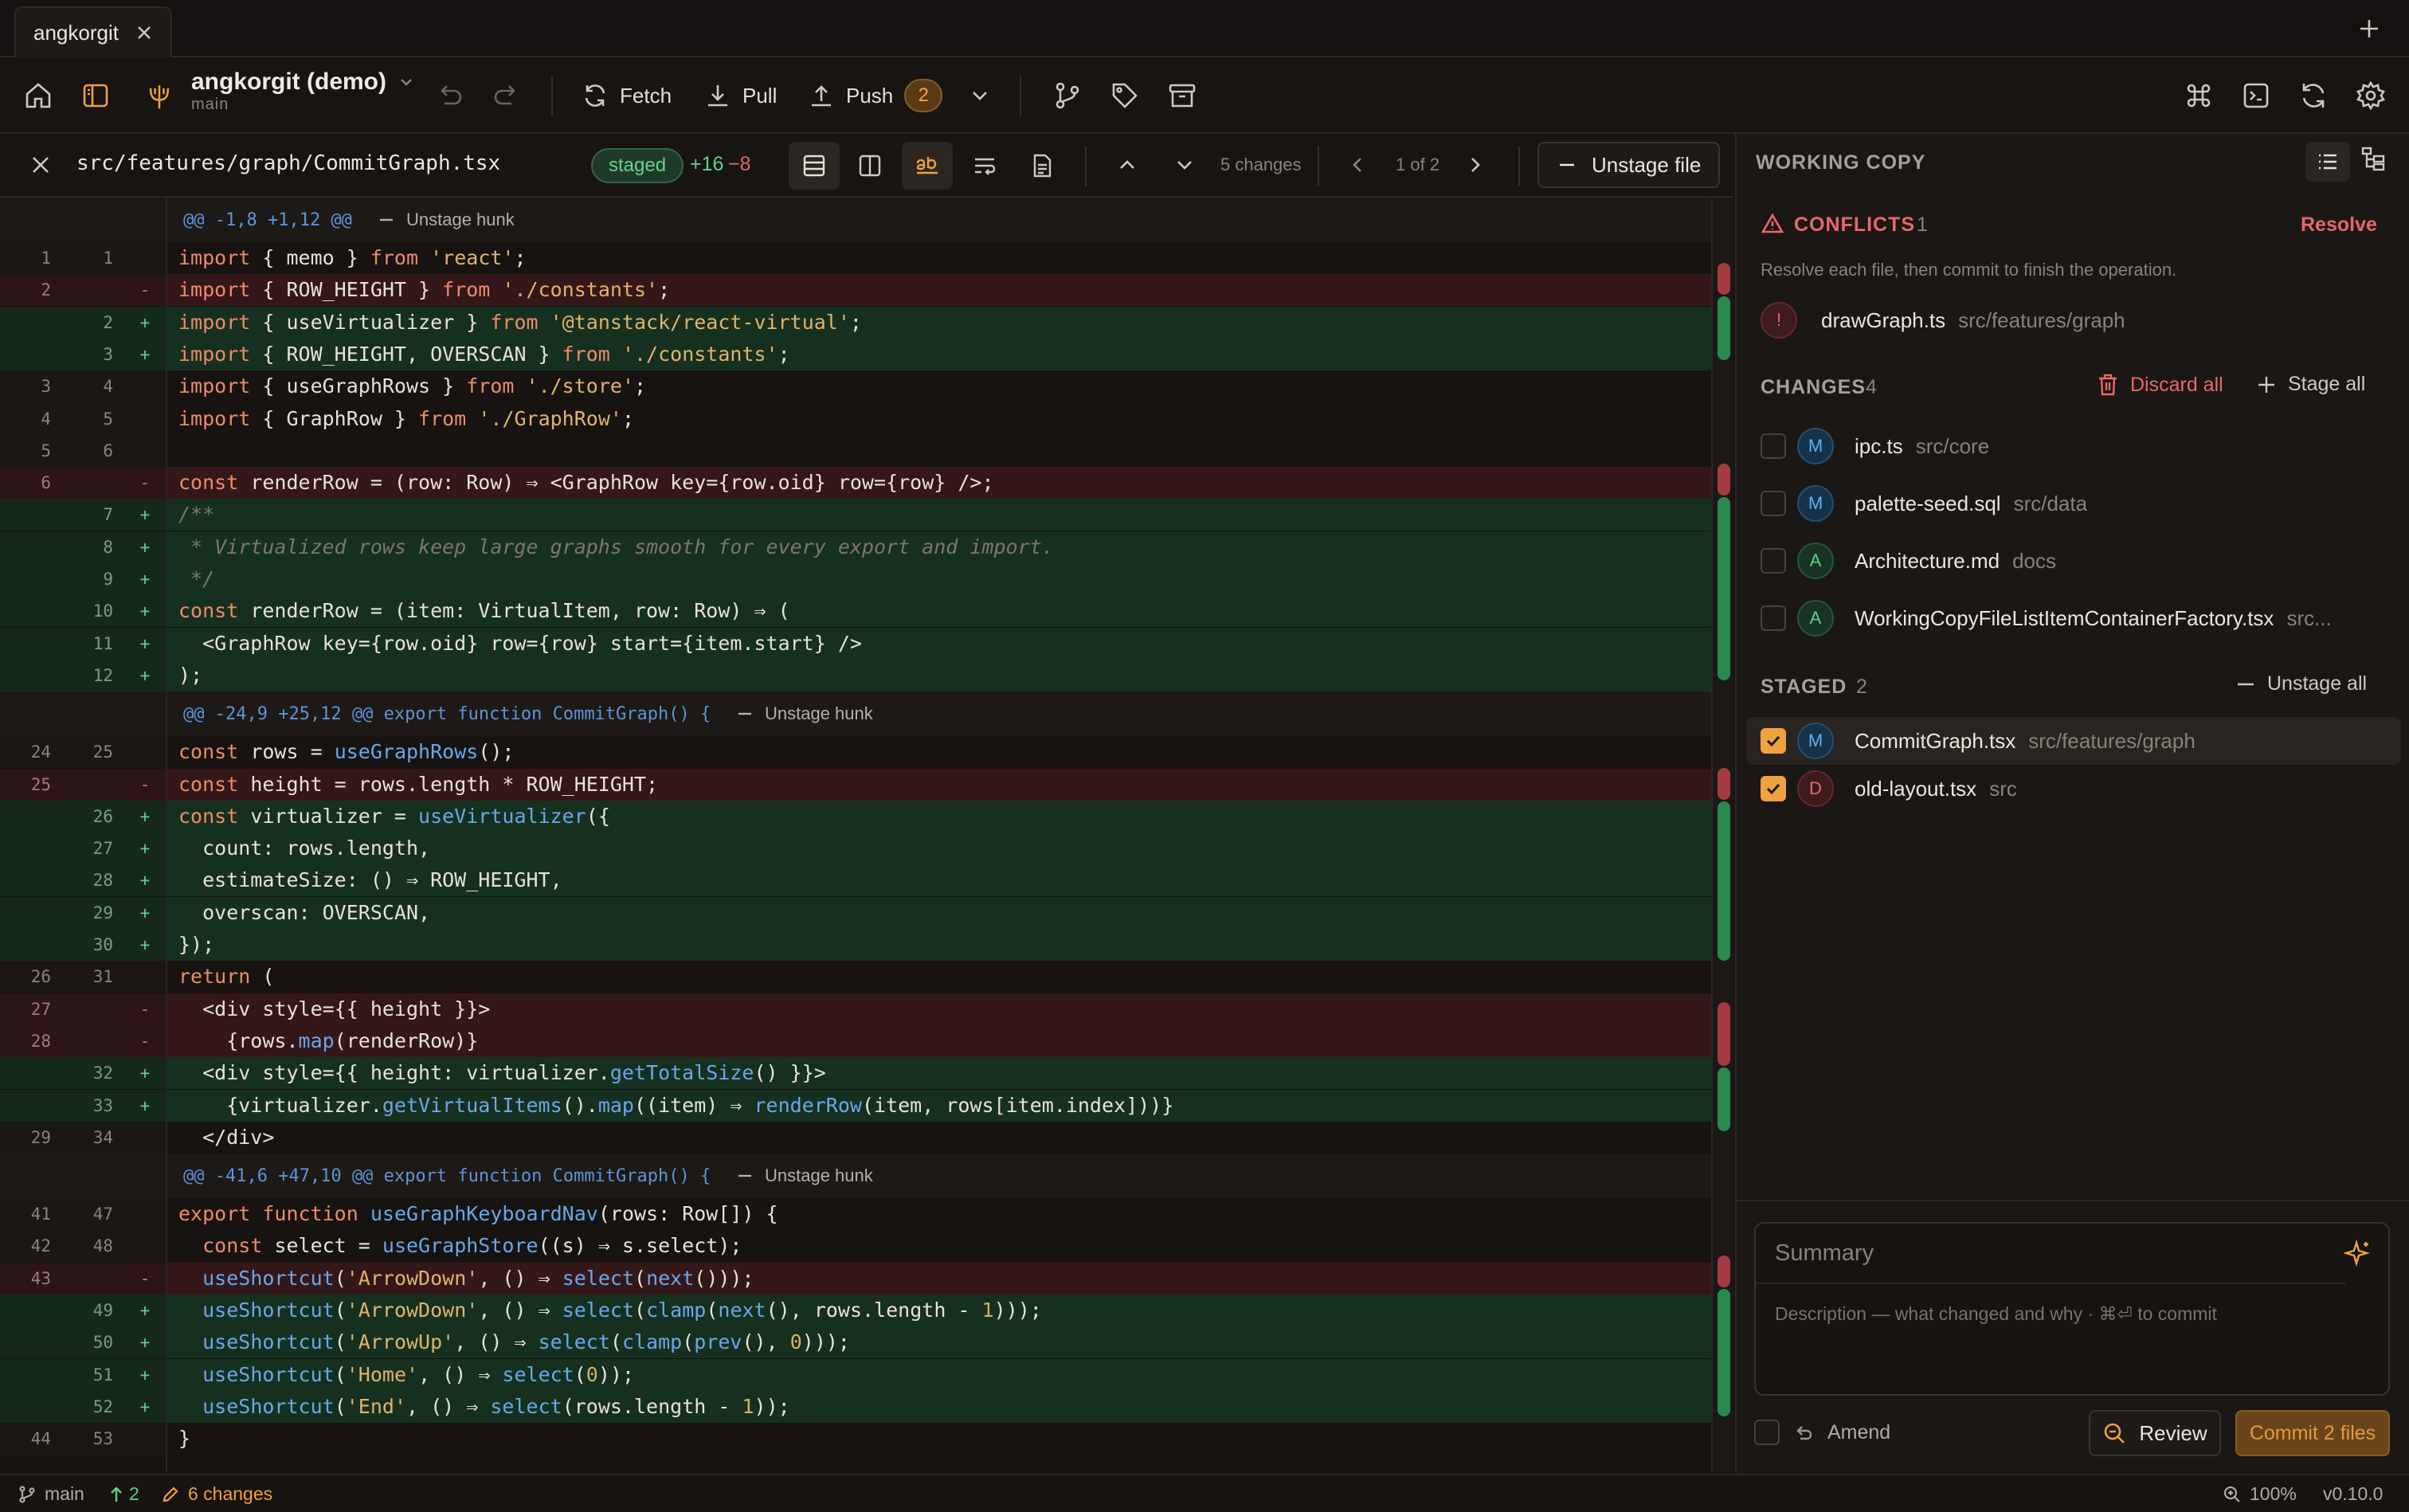  I want to click on push-button: Push 2, so click(875, 96).